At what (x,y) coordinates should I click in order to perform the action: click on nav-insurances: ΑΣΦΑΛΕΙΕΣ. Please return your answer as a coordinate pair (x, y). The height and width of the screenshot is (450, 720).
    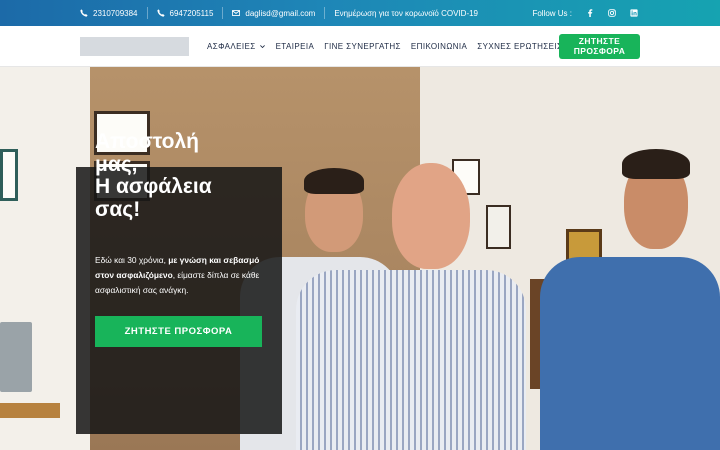
    Looking at the image, I should click on (236, 46).